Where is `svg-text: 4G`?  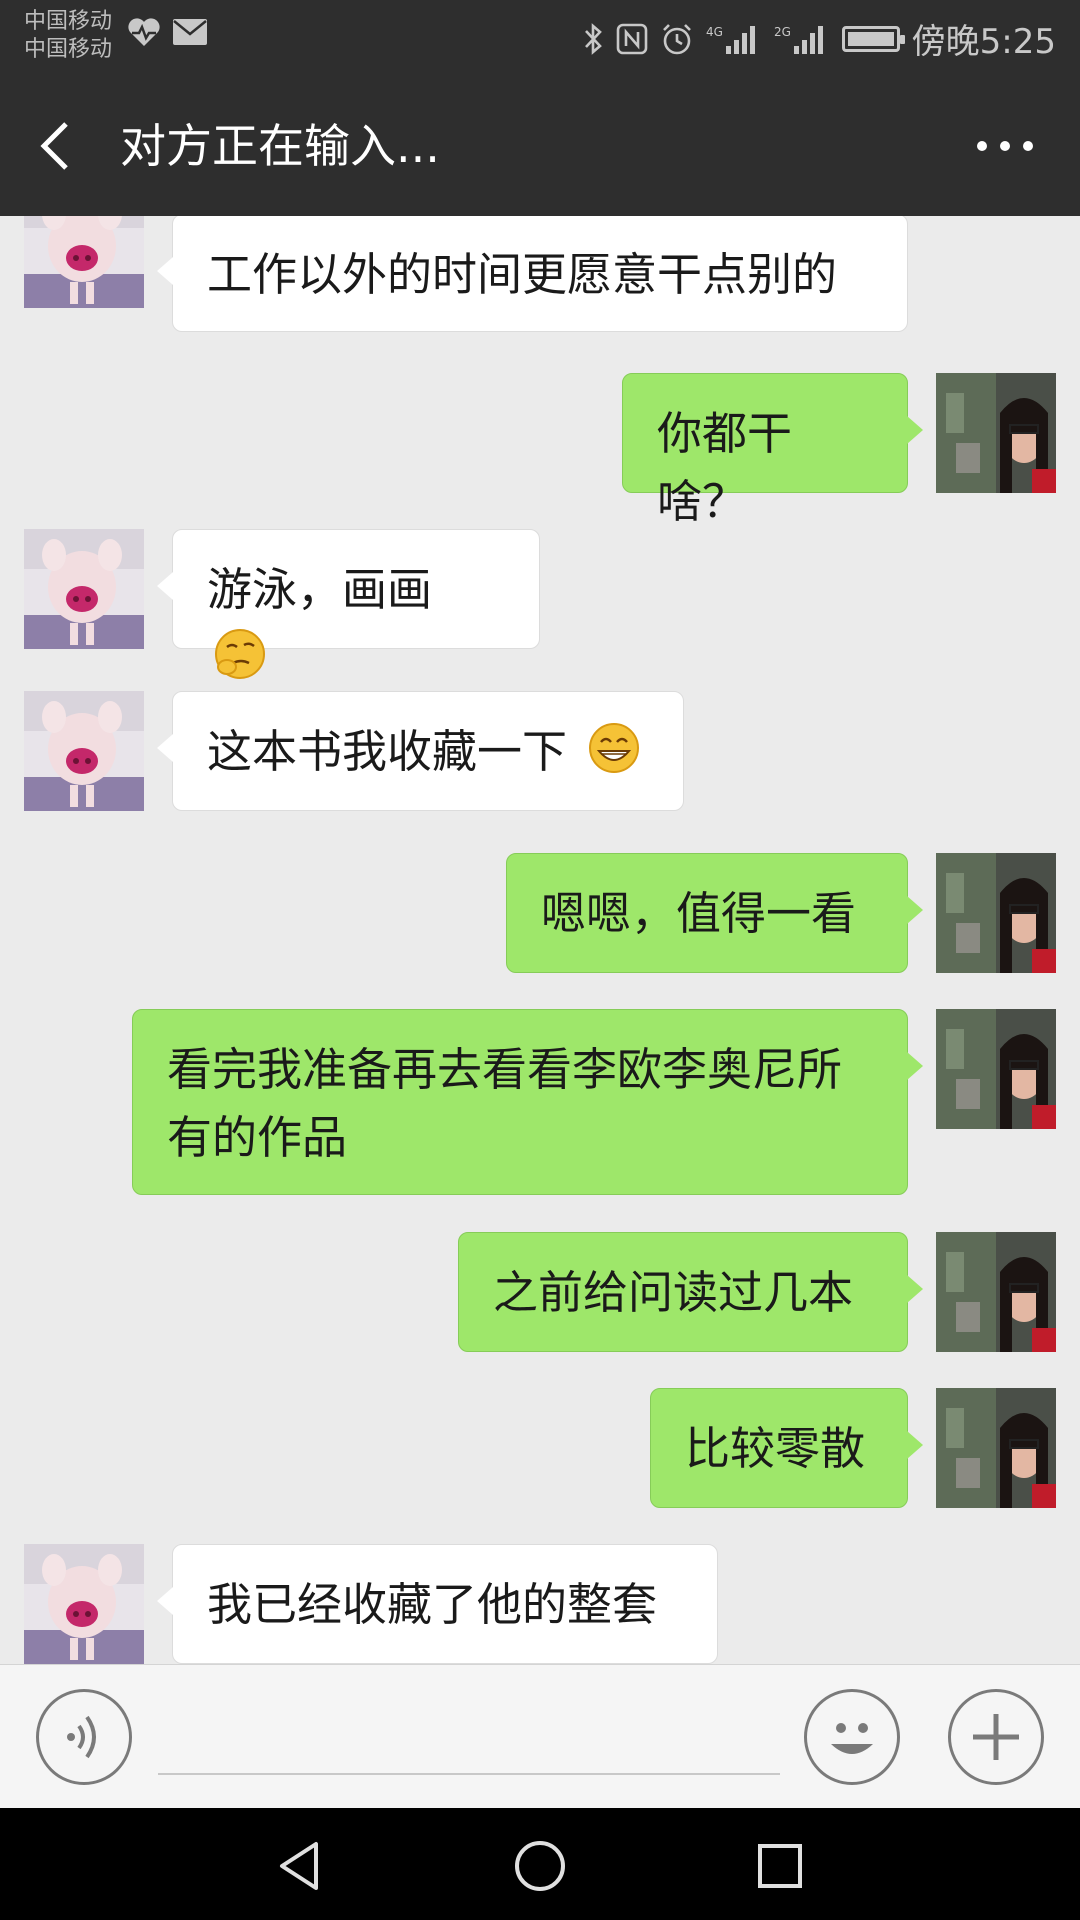 svg-text: 4G is located at coordinates (714, 32).